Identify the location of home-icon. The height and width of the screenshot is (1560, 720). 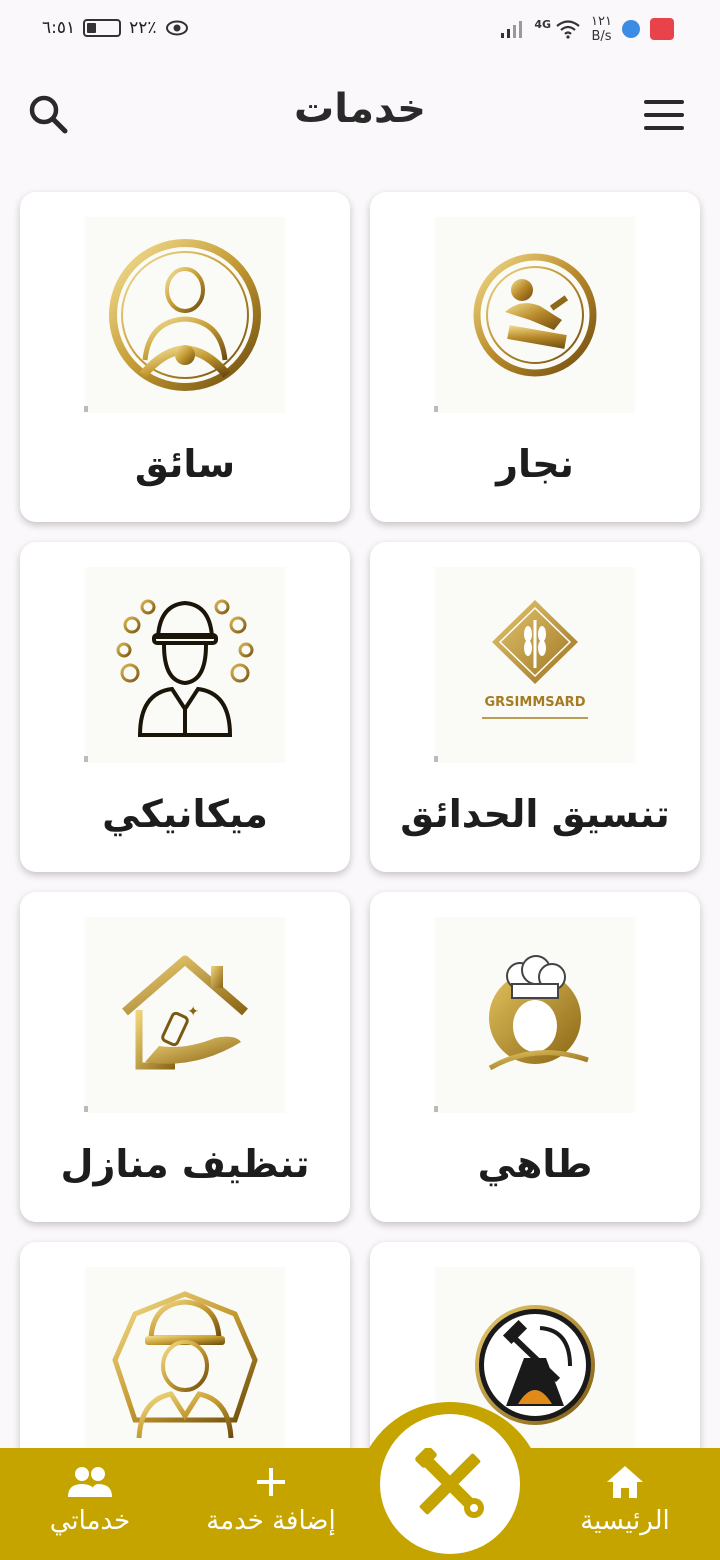
(625, 1482).